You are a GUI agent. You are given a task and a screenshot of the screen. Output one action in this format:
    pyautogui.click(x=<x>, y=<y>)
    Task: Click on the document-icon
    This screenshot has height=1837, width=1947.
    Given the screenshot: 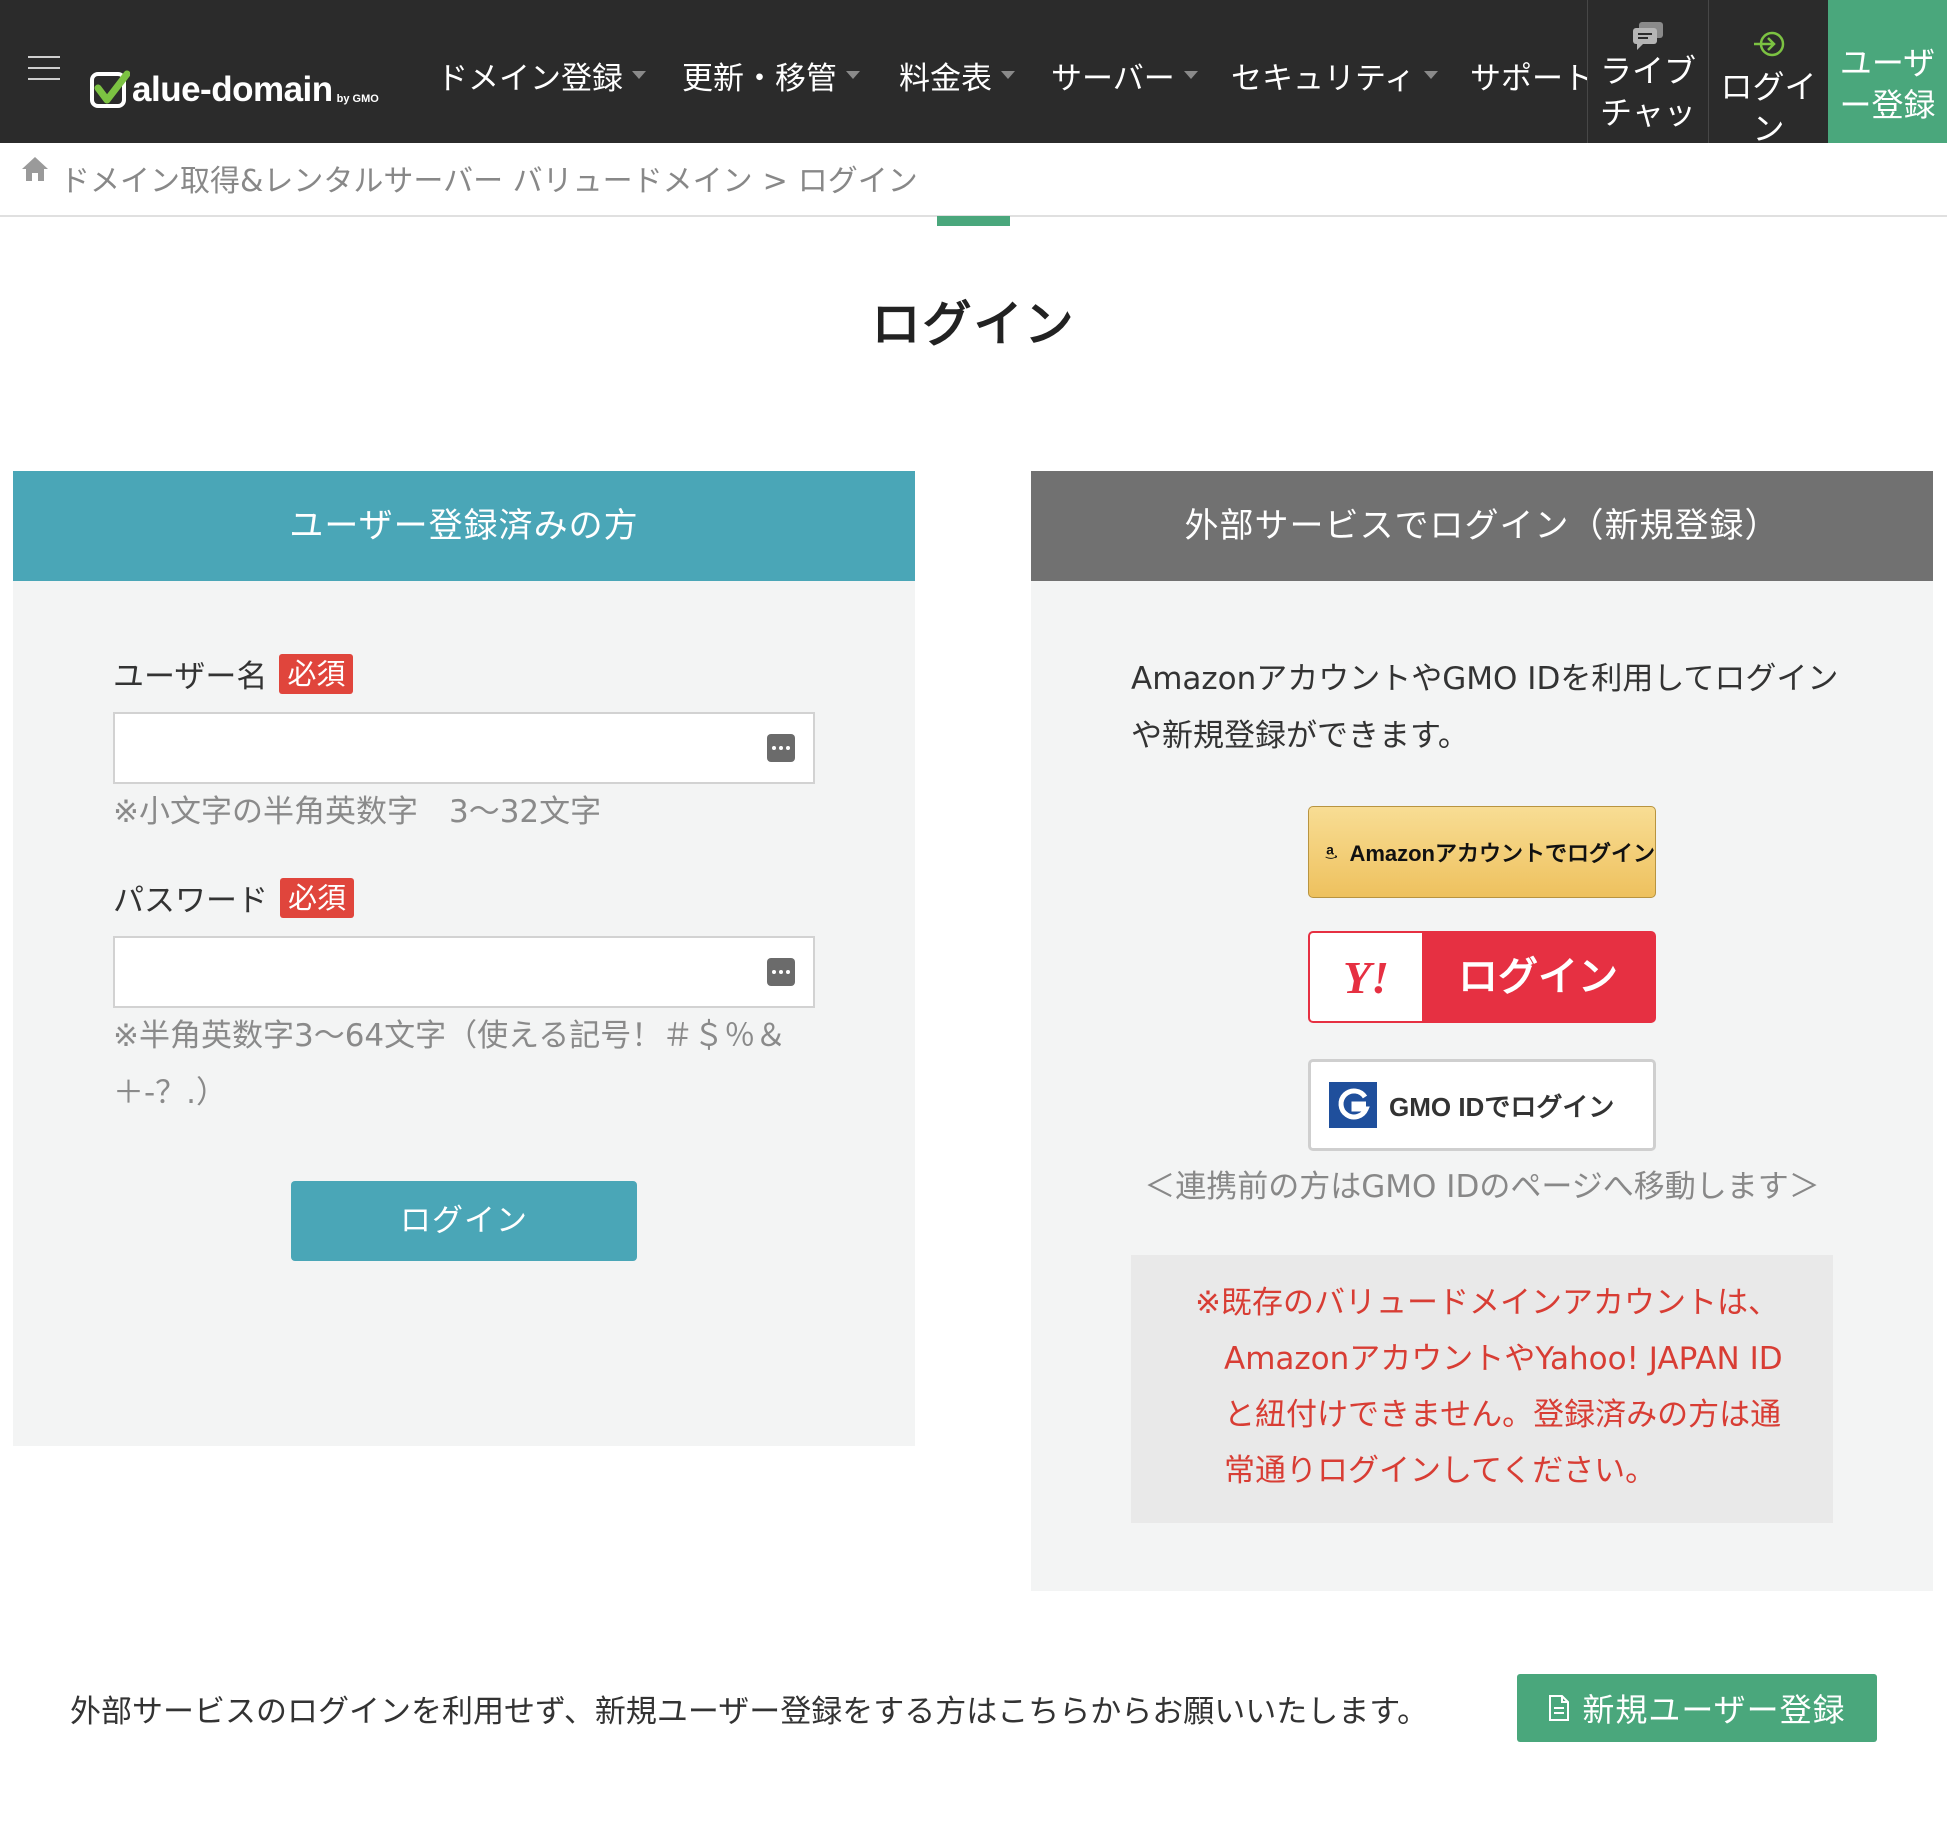 What is the action you would take?
    pyautogui.click(x=1559, y=1708)
    